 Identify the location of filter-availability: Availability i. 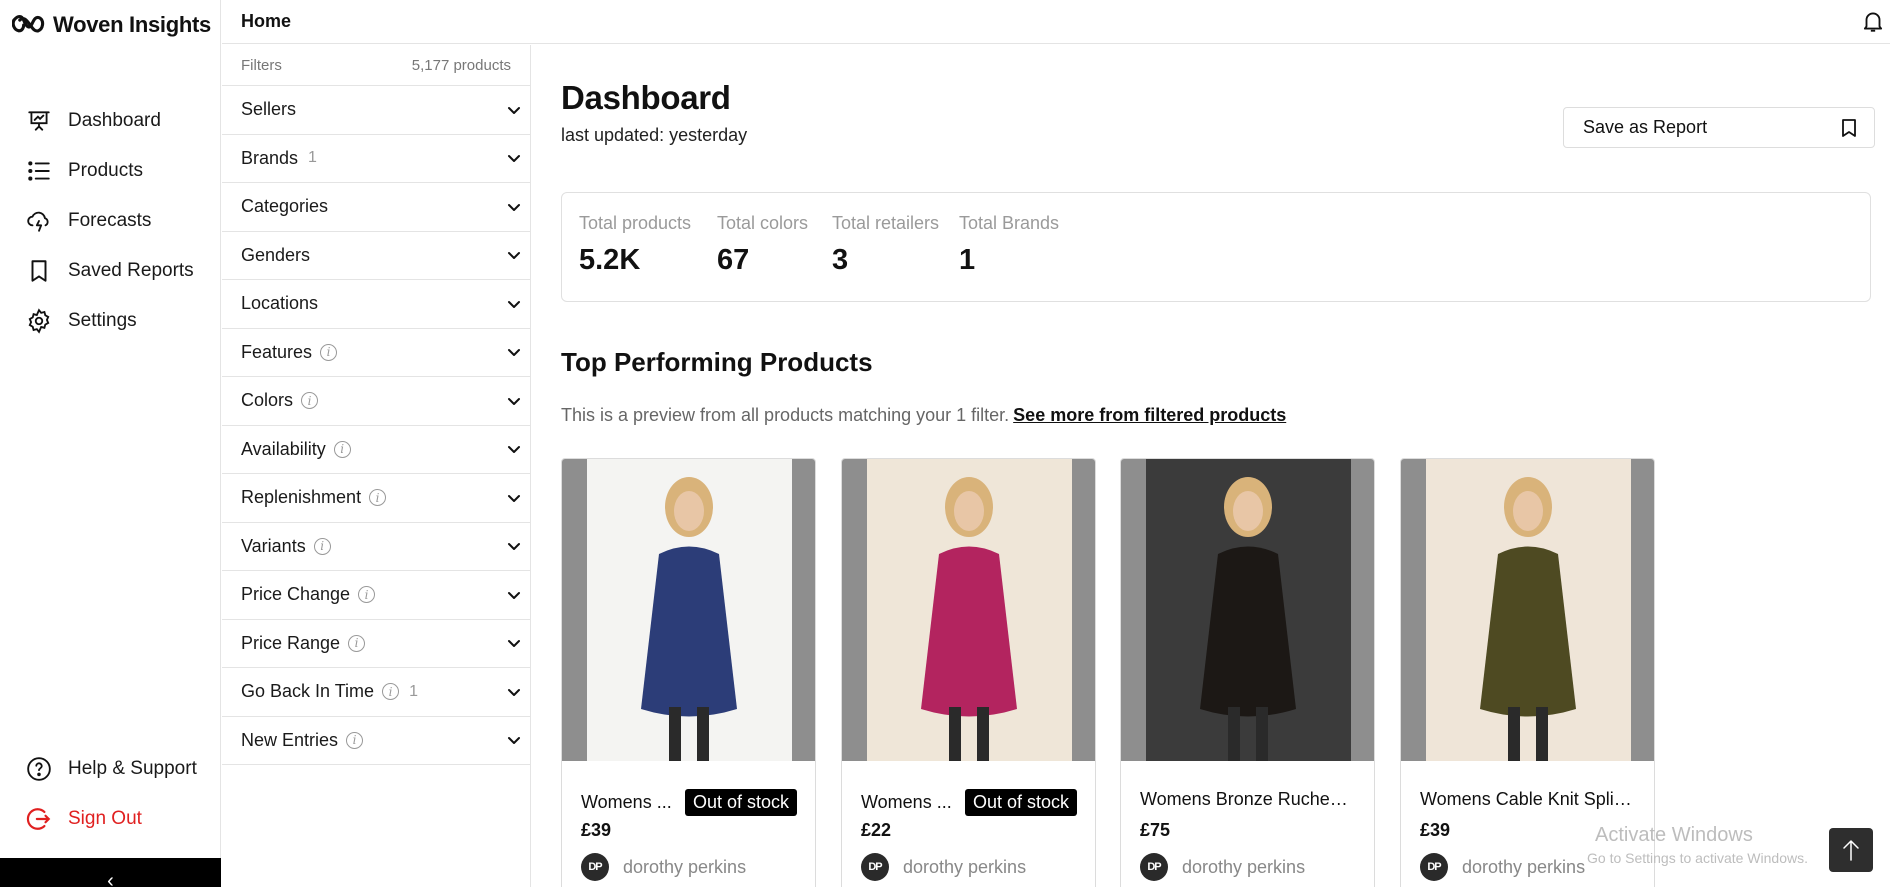
(376, 450).